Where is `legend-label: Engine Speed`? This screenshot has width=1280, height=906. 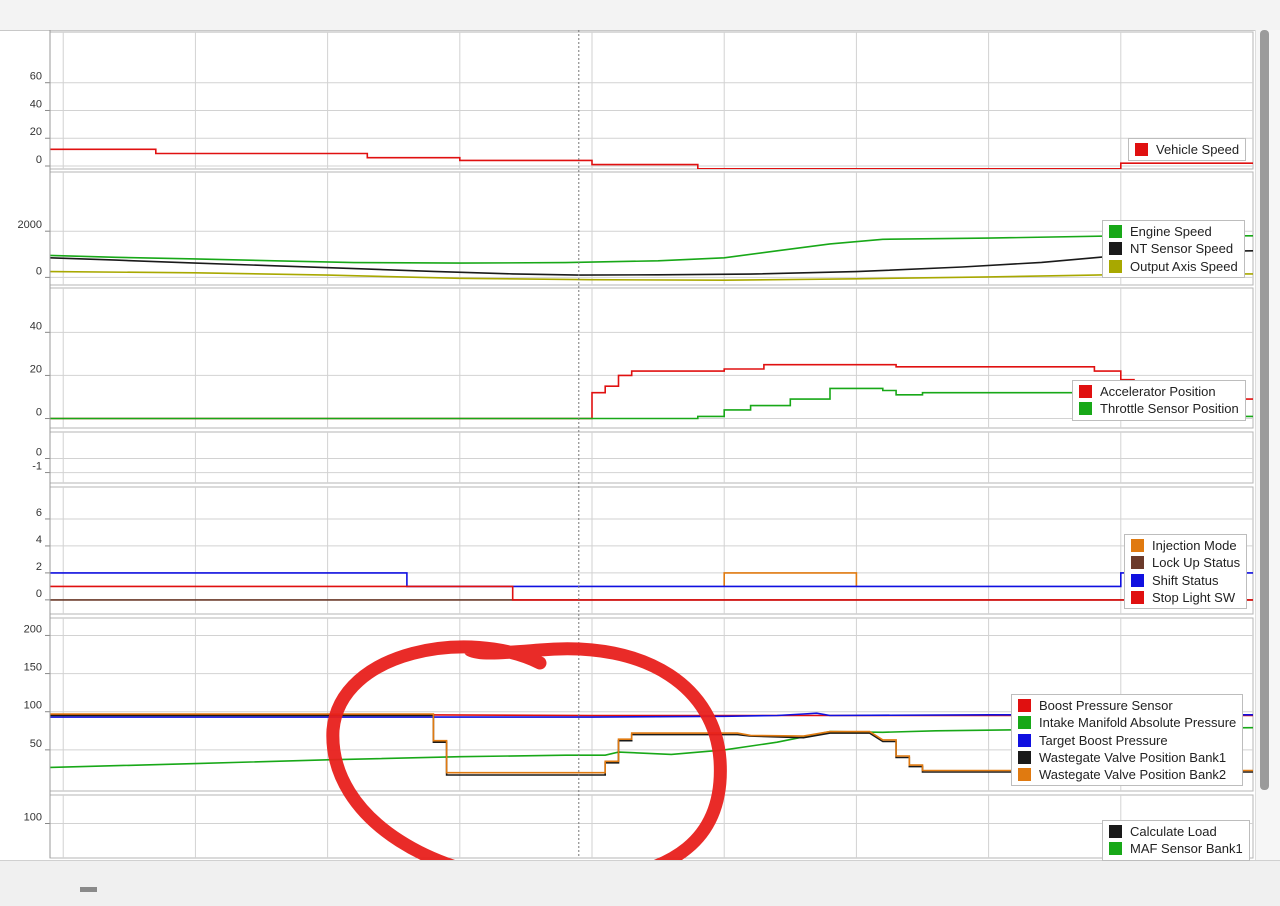 legend-label: Engine Speed is located at coordinates (1171, 232).